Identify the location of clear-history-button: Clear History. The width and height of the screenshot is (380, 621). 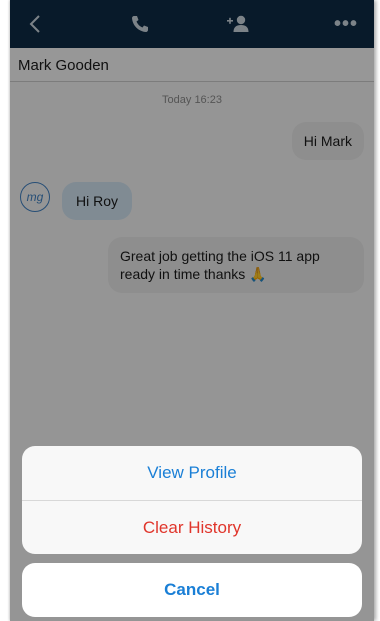
(192, 527).